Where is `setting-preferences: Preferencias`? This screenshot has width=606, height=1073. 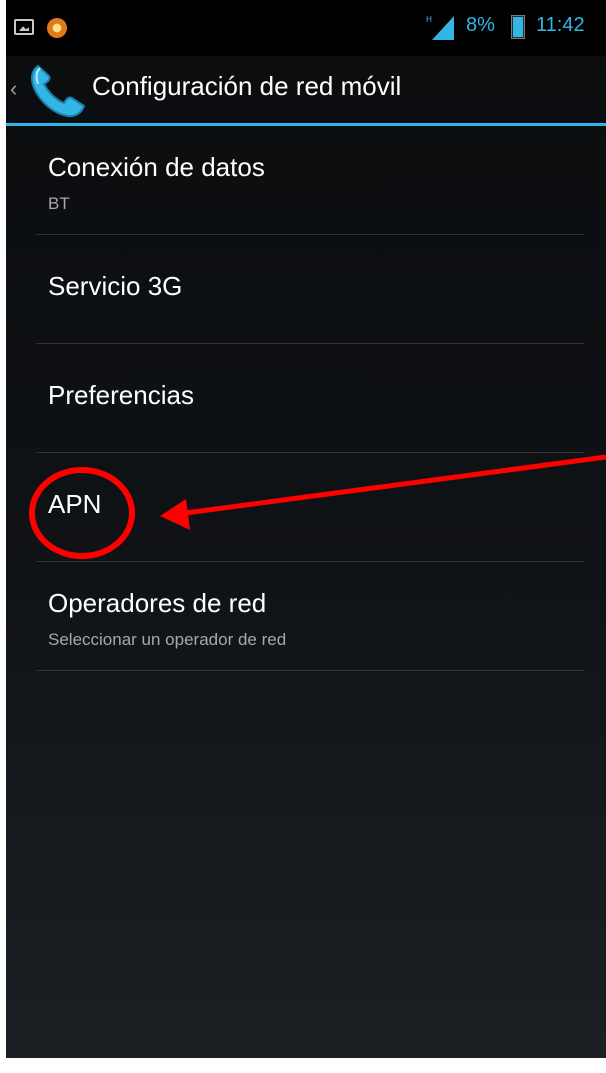 setting-preferences: Preferencias is located at coordinates (306, 398).